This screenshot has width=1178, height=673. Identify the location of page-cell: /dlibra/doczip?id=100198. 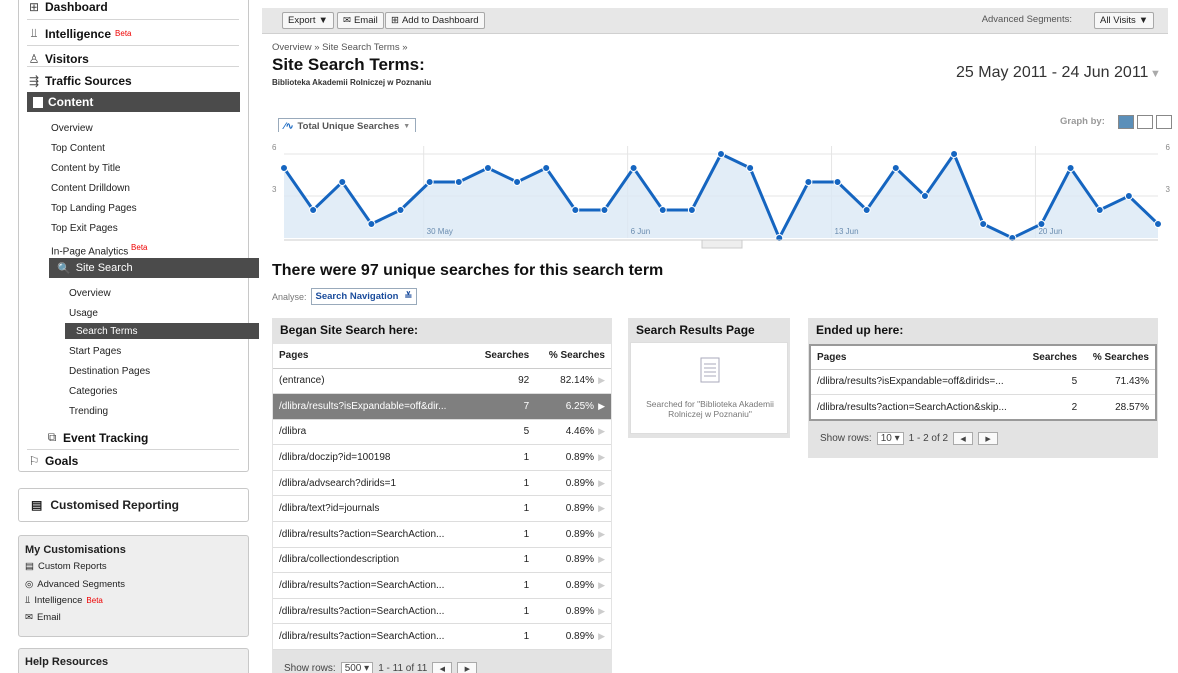
(373, 457).